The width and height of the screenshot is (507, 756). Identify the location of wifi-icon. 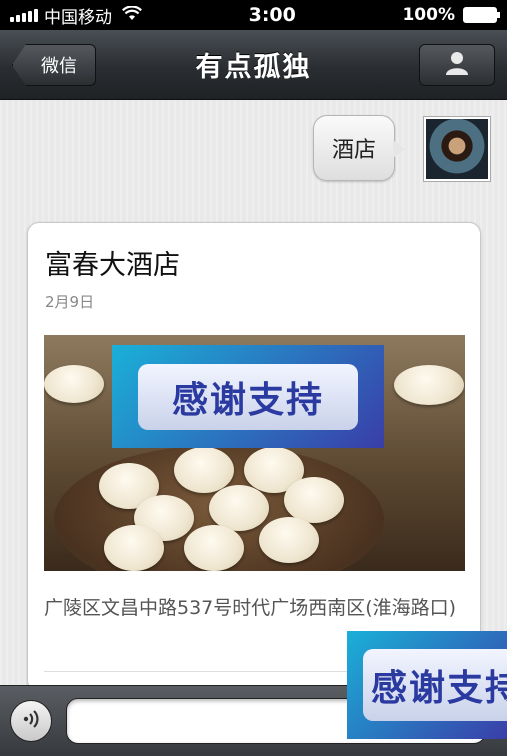
(132, 14).